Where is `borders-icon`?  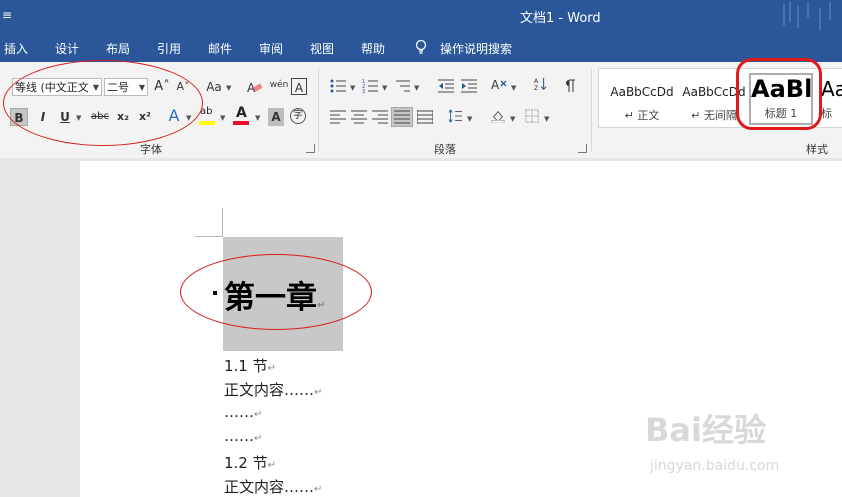
borders-icon is located at coordinates (532, 116).